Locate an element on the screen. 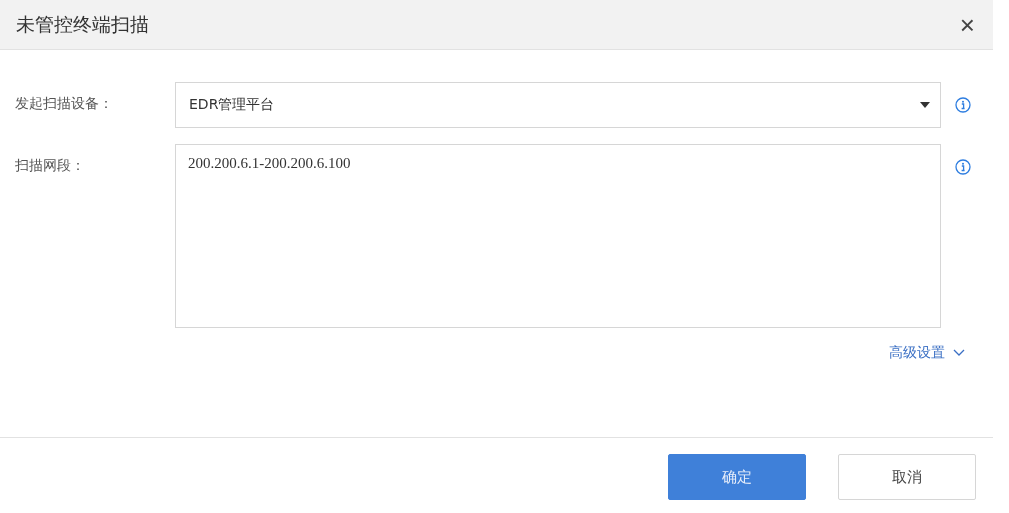  close-button: × is located at coordinates (967, 24).